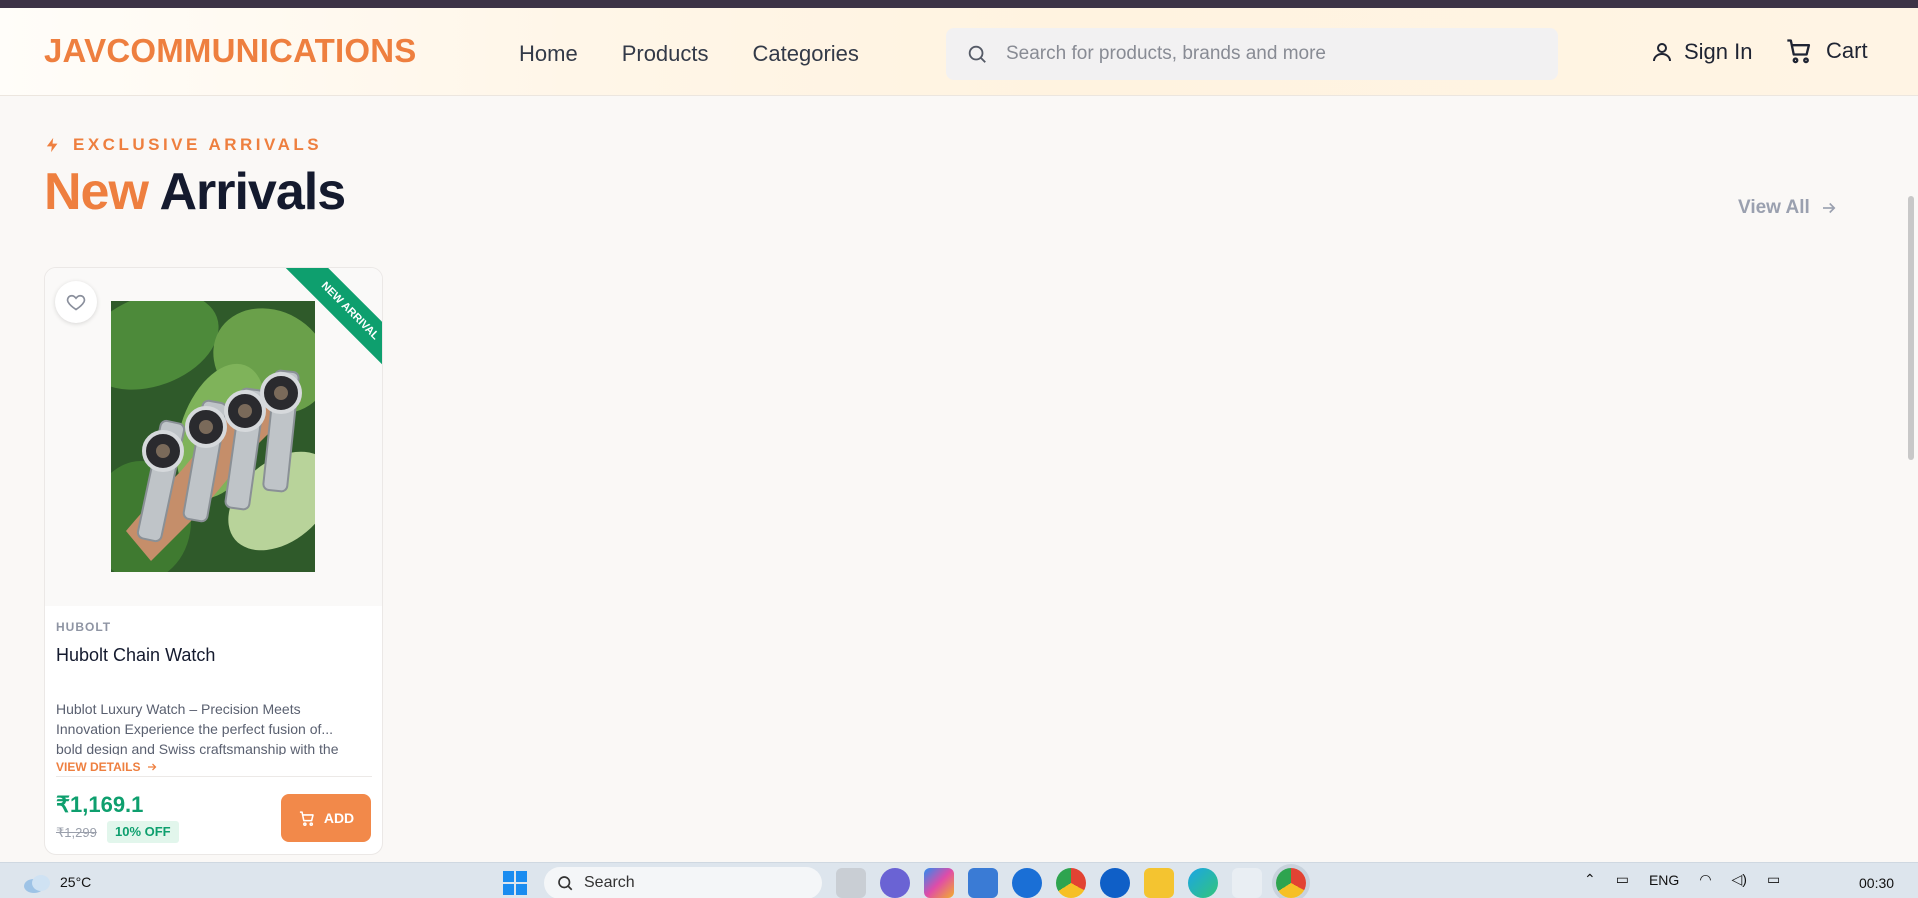 The height and width of the screenshot is (898, 1918). I want to click on product-price: ₹1,169.1, so click(100, 804).